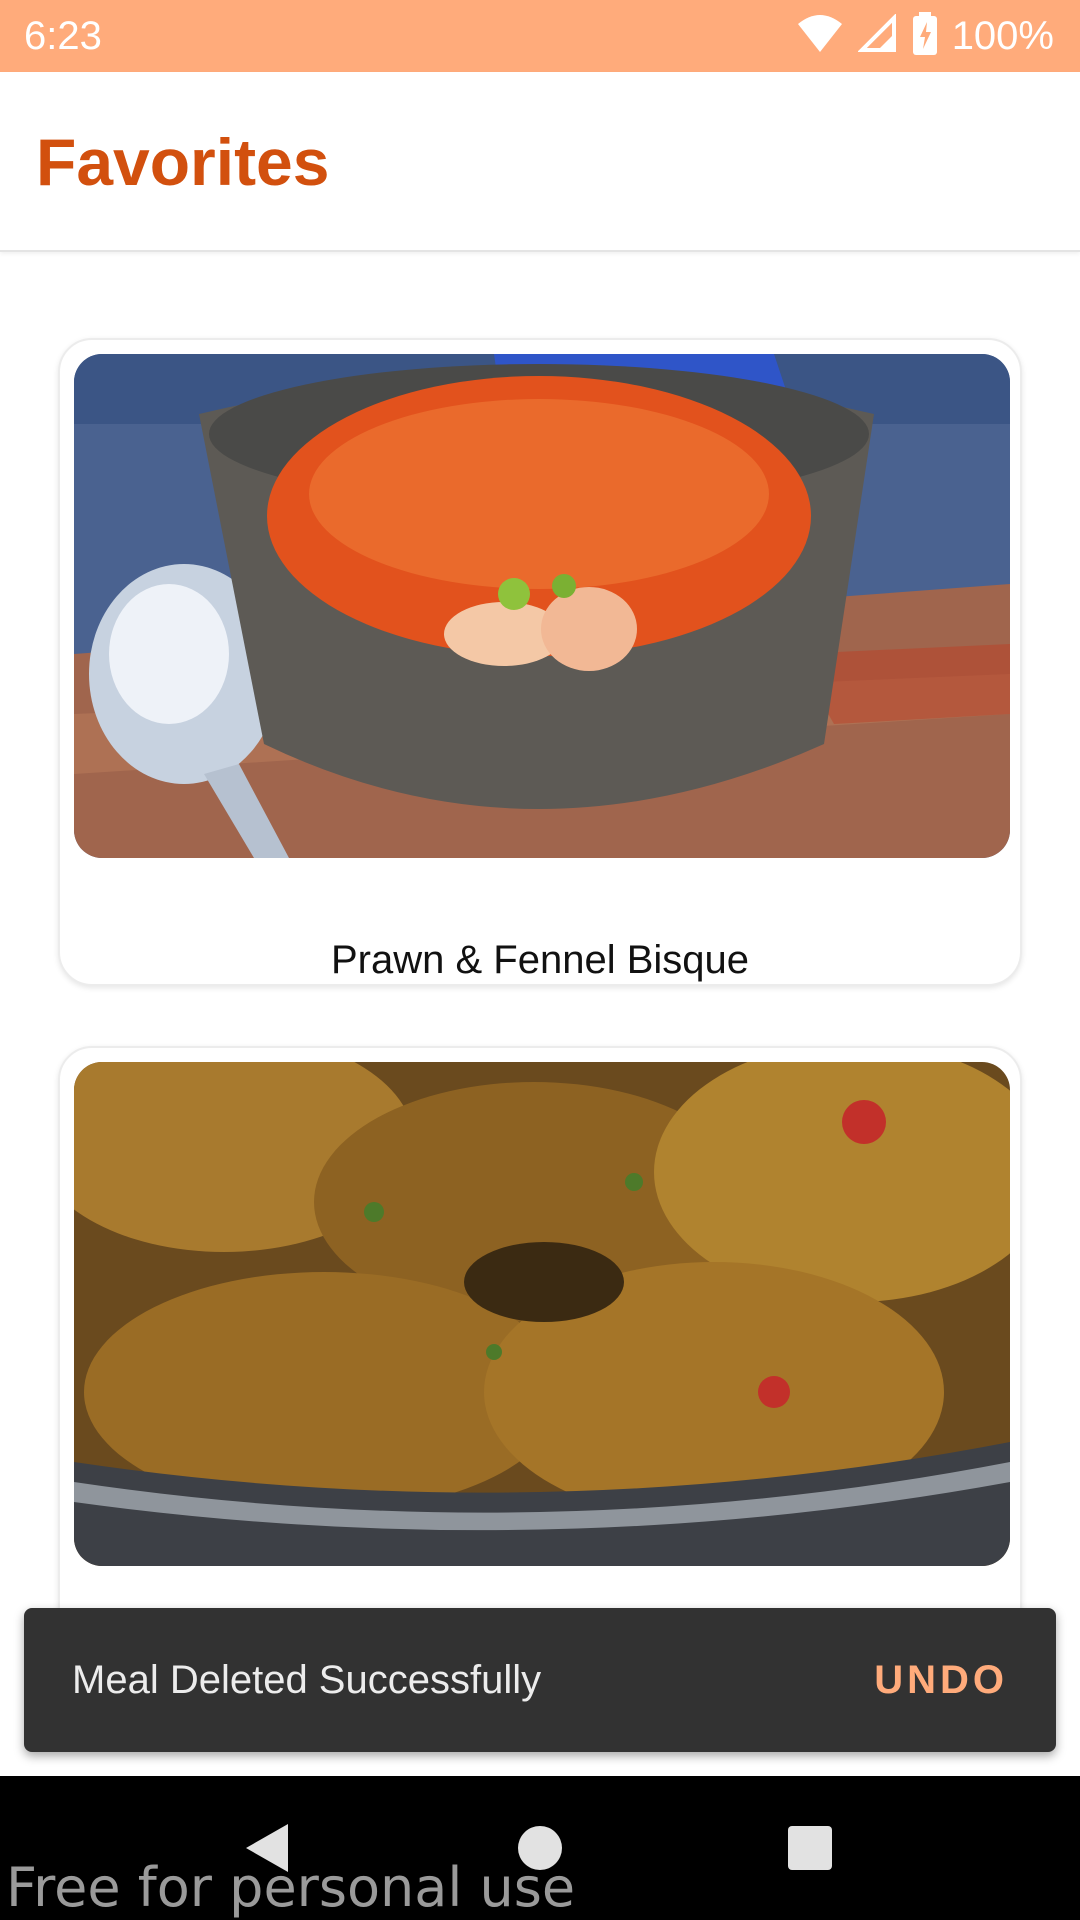 The width and height of the screenshot is (1080, 1920). I want to click on snackbar: Meal Deleted Successfully UNDO, so click(540, 1680).